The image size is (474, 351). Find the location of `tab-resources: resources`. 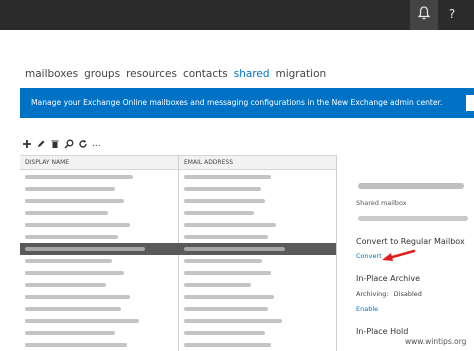

tab-resources: resources is located at coordinates (151, 74).